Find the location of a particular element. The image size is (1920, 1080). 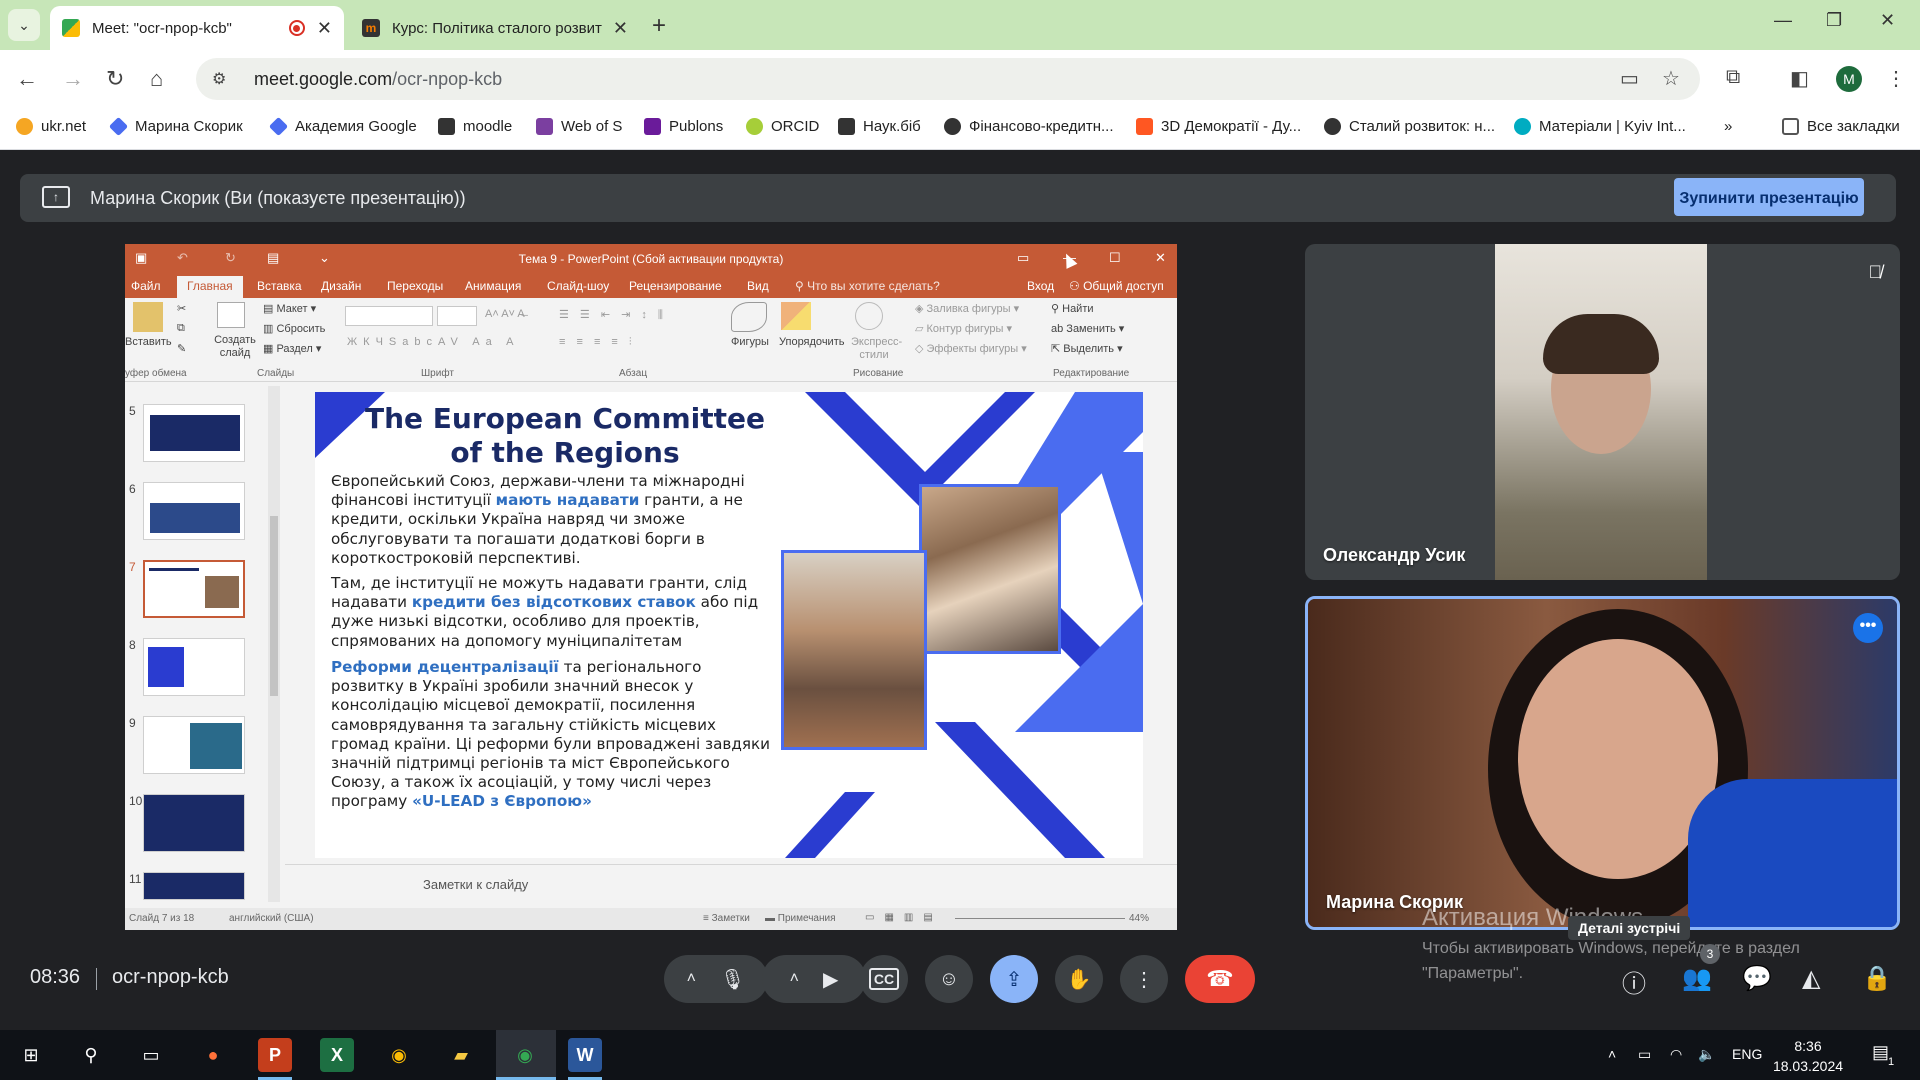

replace-button: ab Заменить ▾ is located at coordinates (1087, 328).